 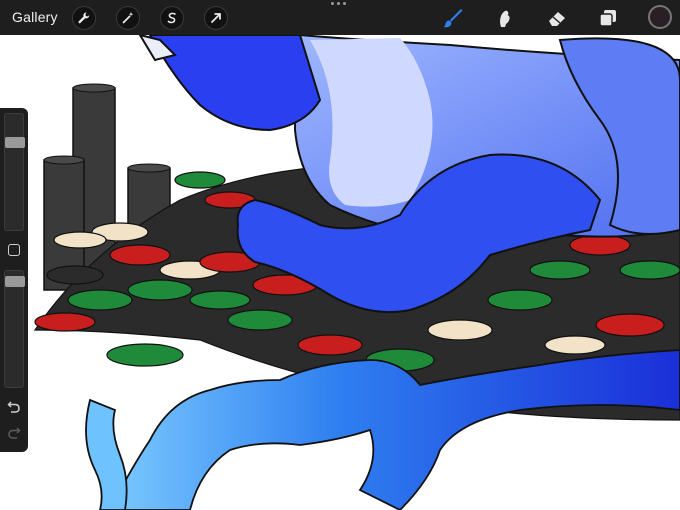 I want to click on smudge-icon, so click(x=504, y=18).